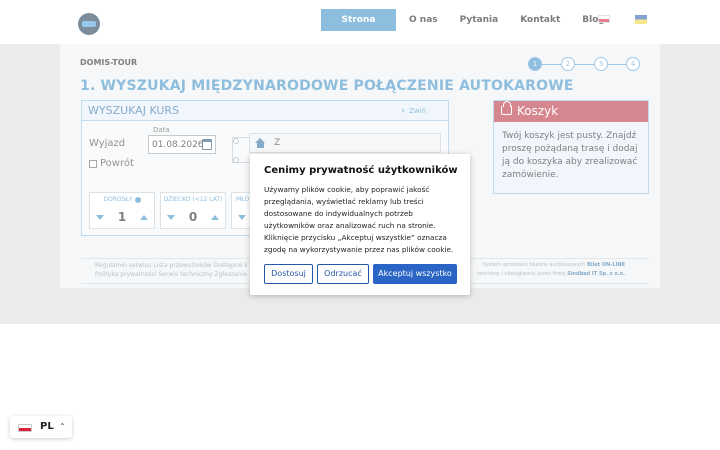 This screenshot has width=720, height=450. What do you see at coordinates (288, 274) in the screenshot?
I see `customize-button: Dostosuj` at bounding box center [288, 274].